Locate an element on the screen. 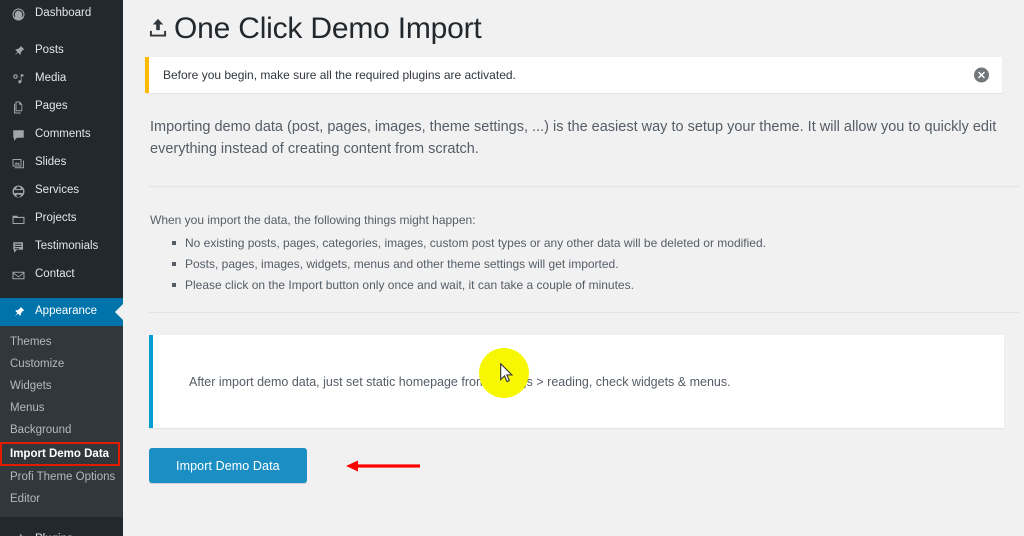 The width and height of the screenshot is (1024, 536). sidebar-item-pages: Pages is located at coordinates (61, 107).